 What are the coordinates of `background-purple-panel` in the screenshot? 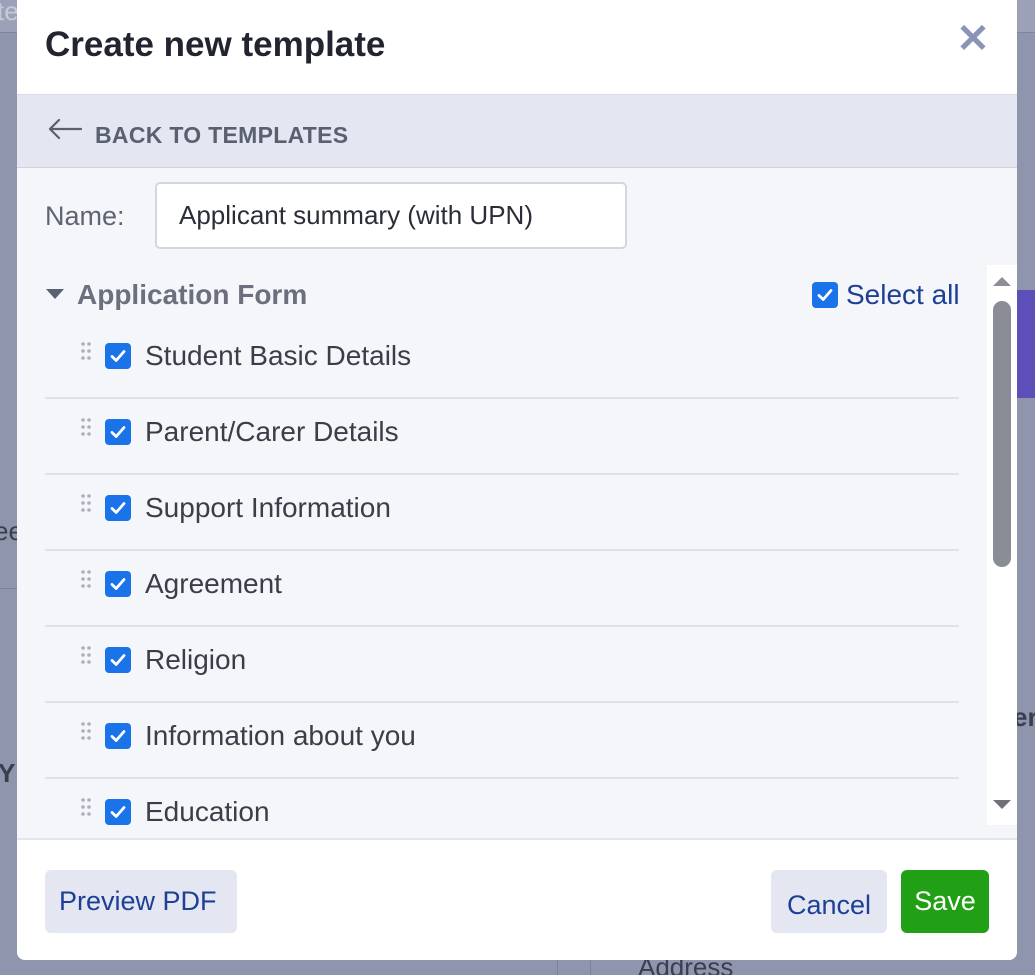 It's located at (1026, 344).